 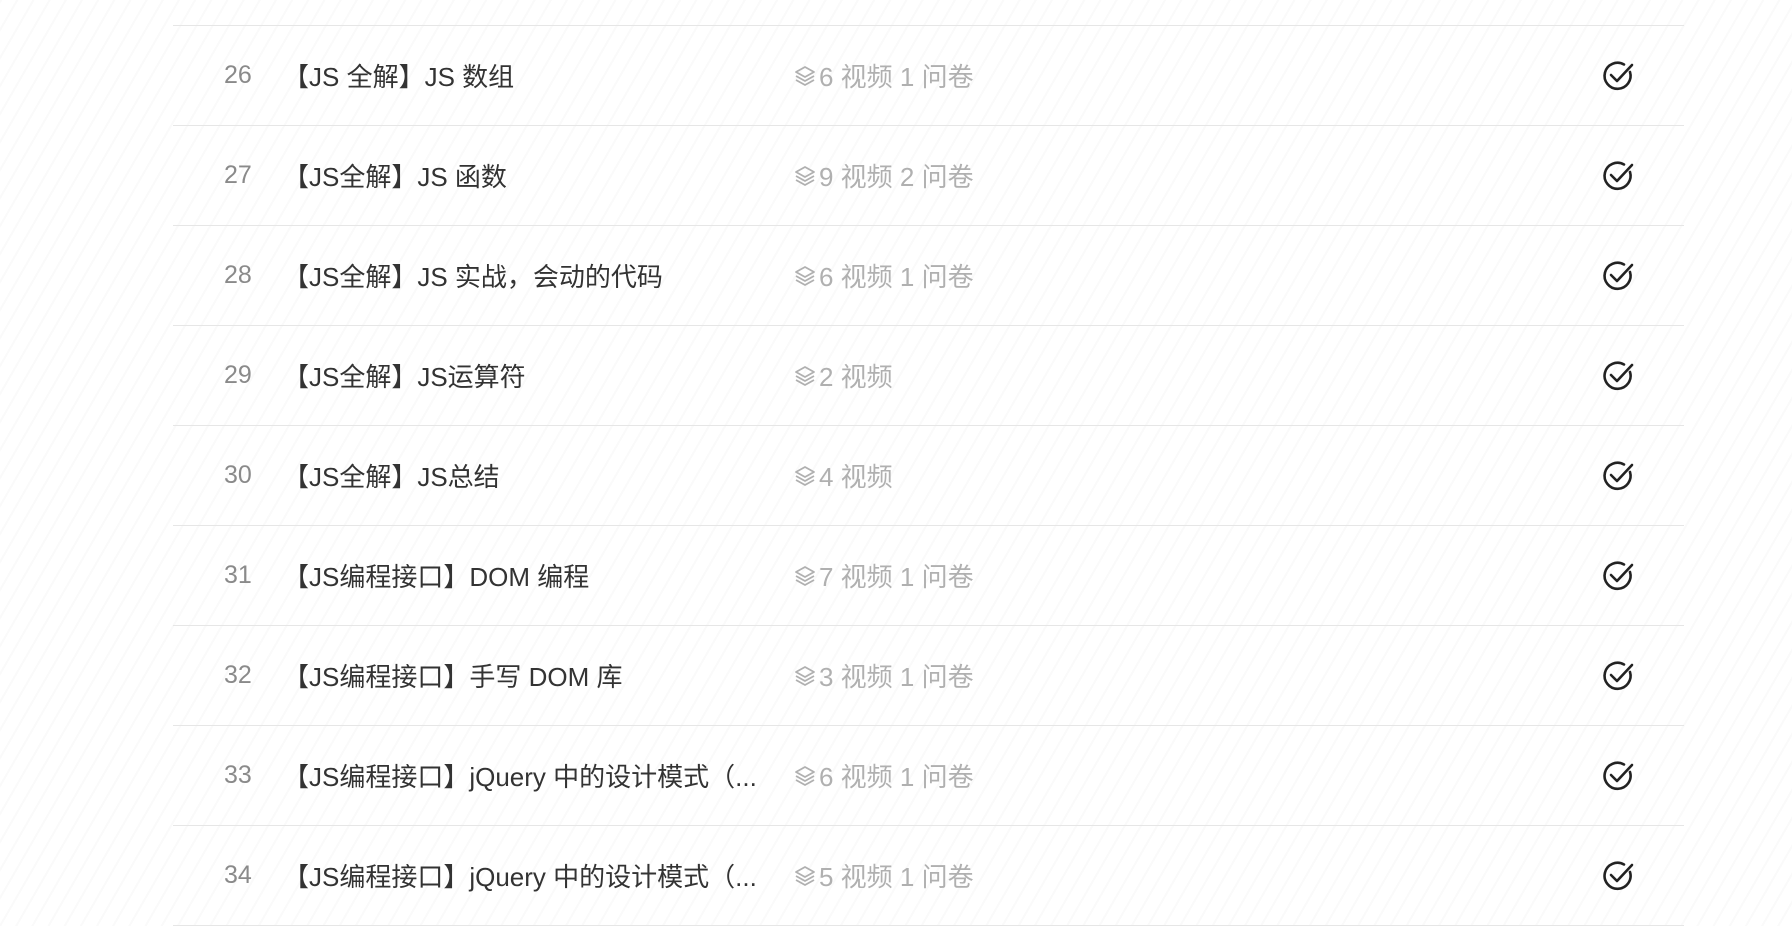 I want to click on lesson-meta-text: 9 视频 2 问卷, so click(x=896, y=177).